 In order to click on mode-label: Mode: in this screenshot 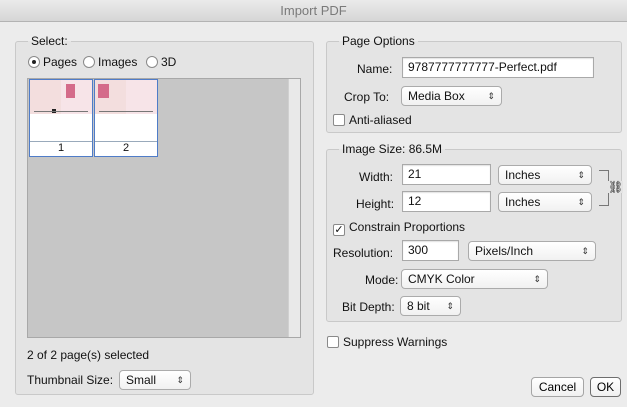, I will do `click(382, 280)`.